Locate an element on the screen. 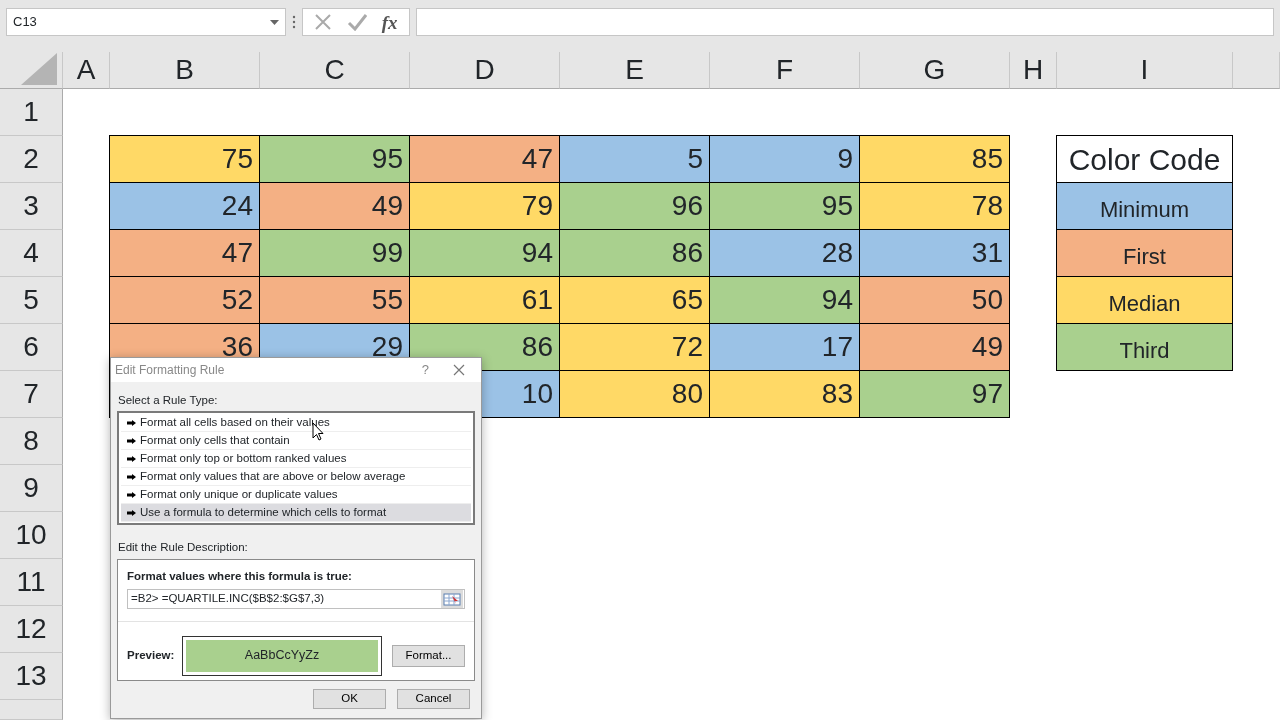 The height and width of the screenshot is (720, 1280). legend-item: Median is located at coordinates (1144, 300).